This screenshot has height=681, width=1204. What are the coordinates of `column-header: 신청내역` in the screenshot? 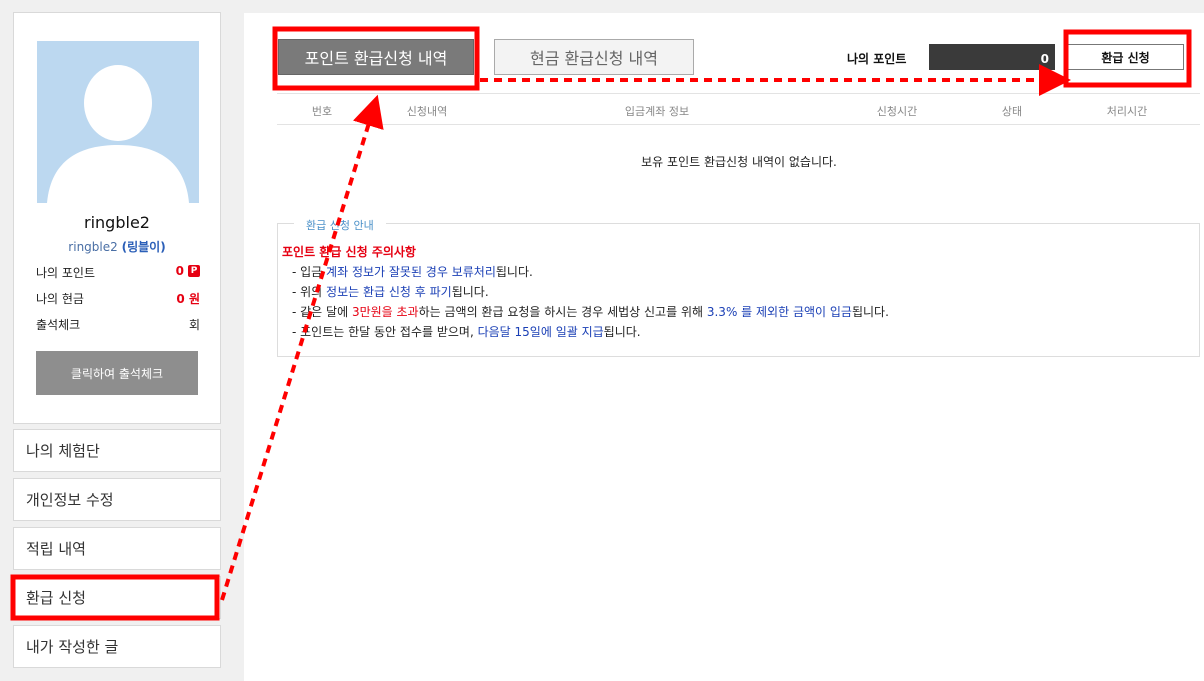 It's located at (427, 111).